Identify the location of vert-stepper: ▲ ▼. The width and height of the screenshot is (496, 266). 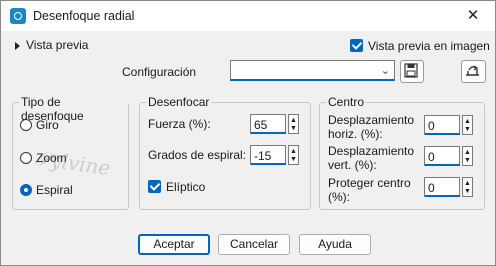
(467, 156).